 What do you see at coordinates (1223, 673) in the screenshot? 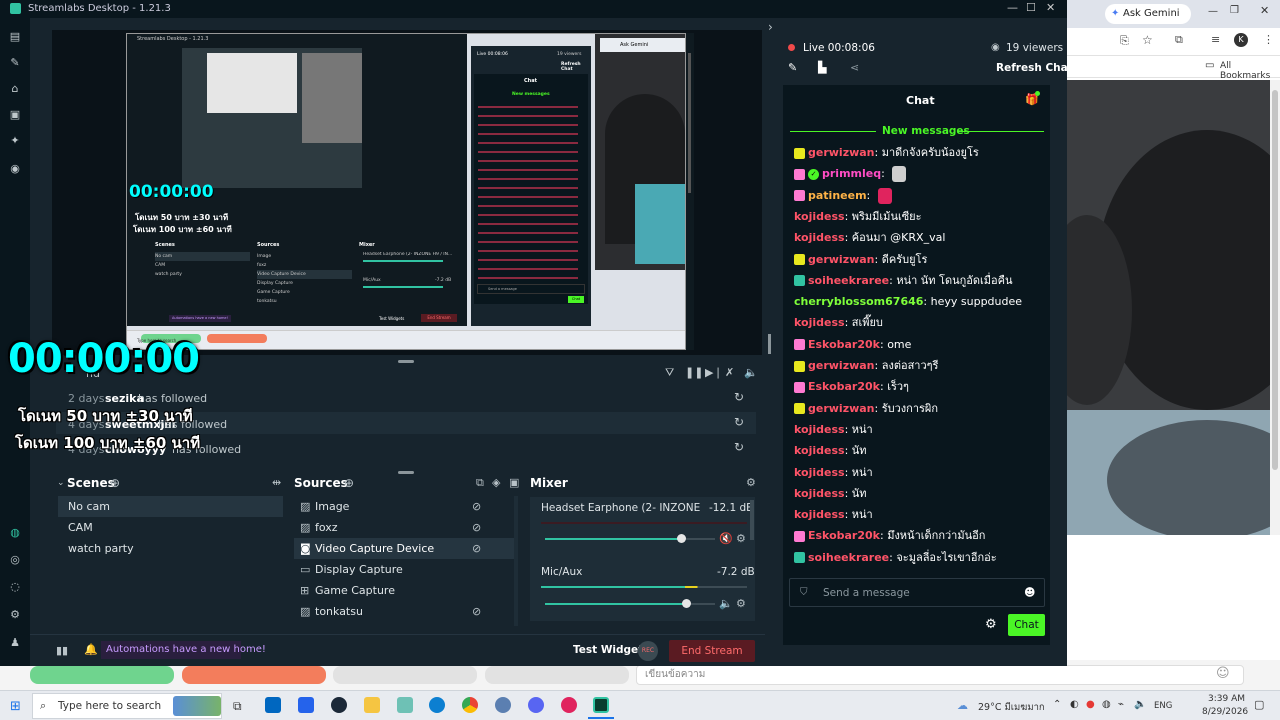
I see `emoji-icon: ☺` at bounding box center [1223, 673].